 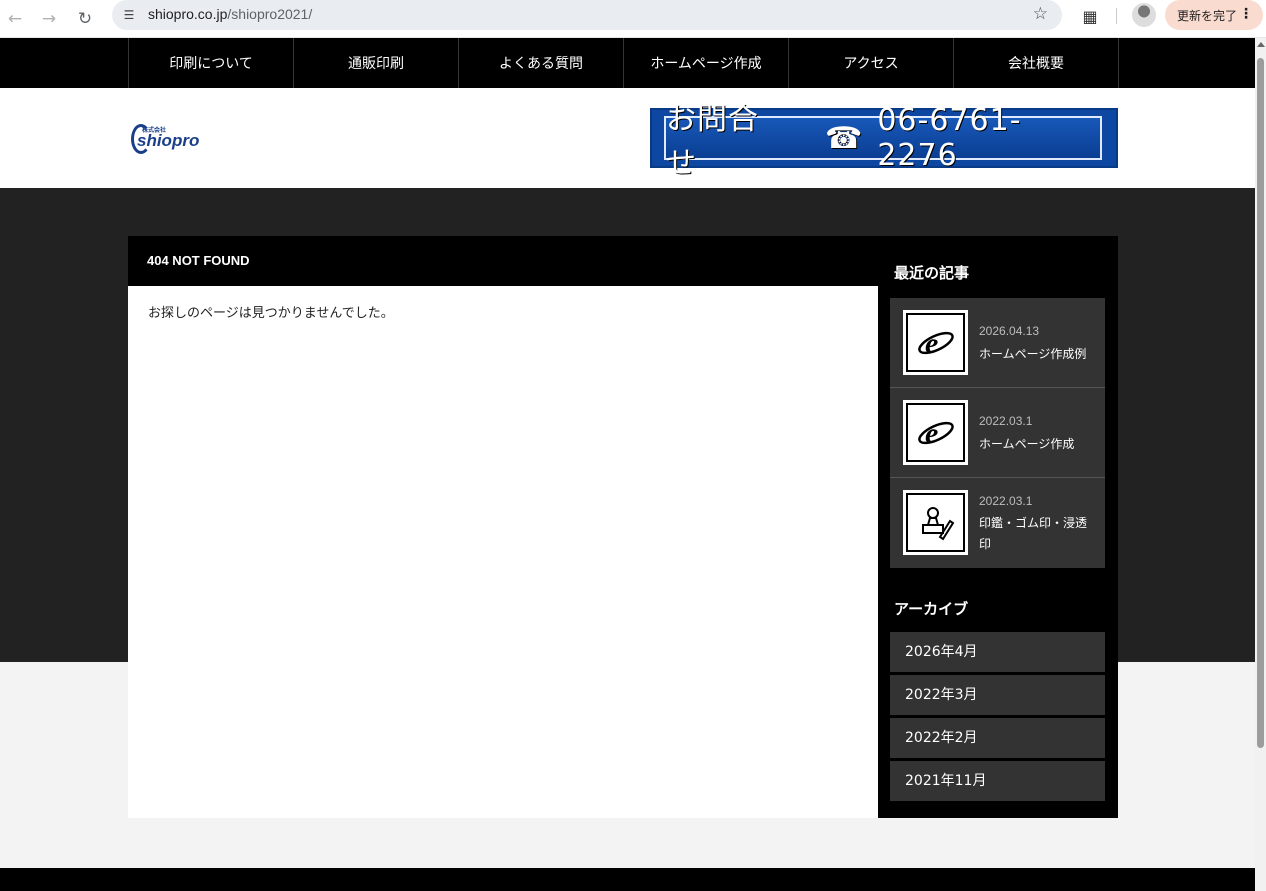 What do you see at coordinates (1038, 444) in the screenshot?
I see `post-title: ホームページ作成` at bounding box center [1038, 444].